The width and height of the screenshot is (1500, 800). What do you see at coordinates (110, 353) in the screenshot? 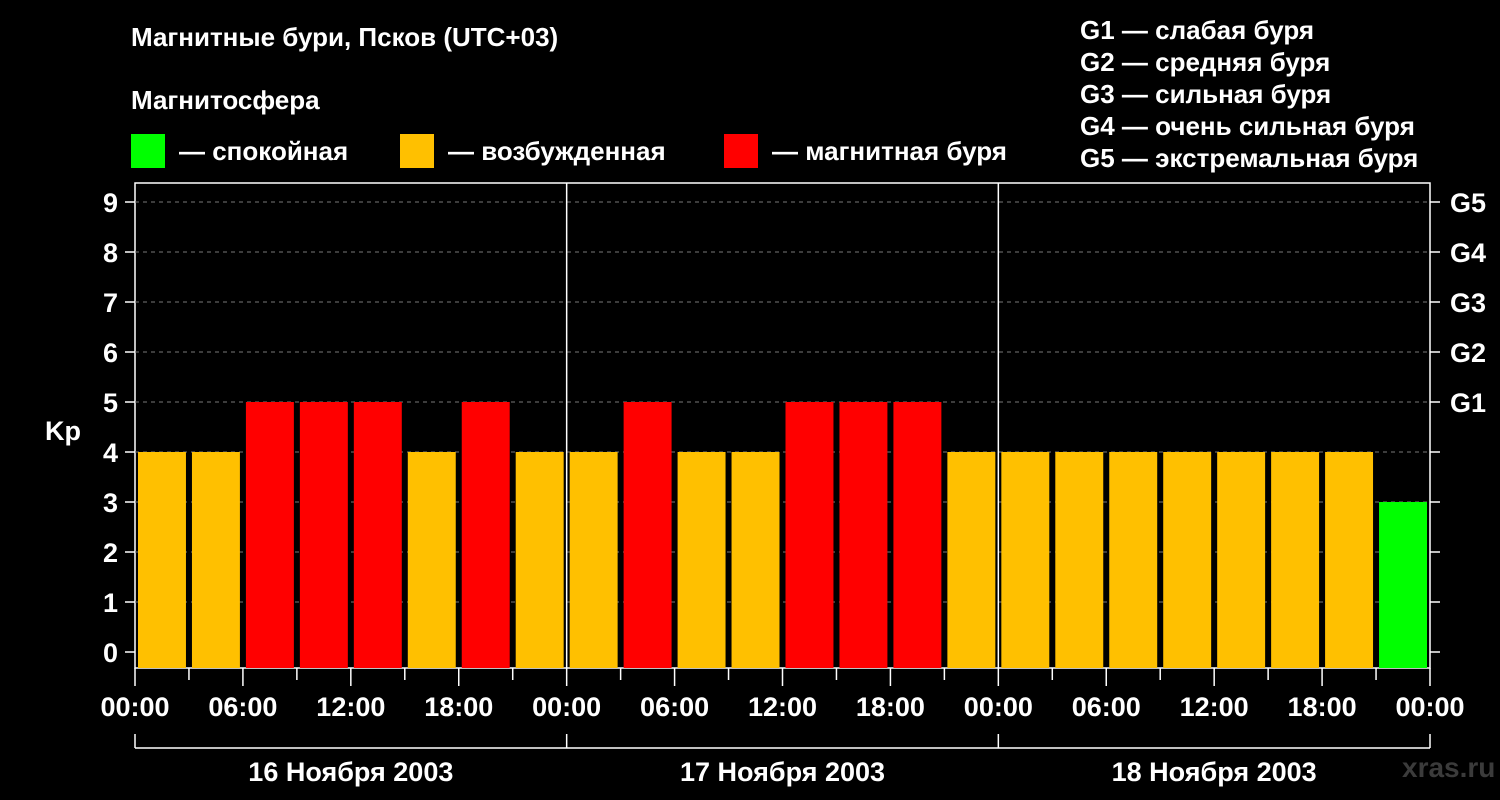
I see `y-tick-label: 6` at bounding box center [110, 353].